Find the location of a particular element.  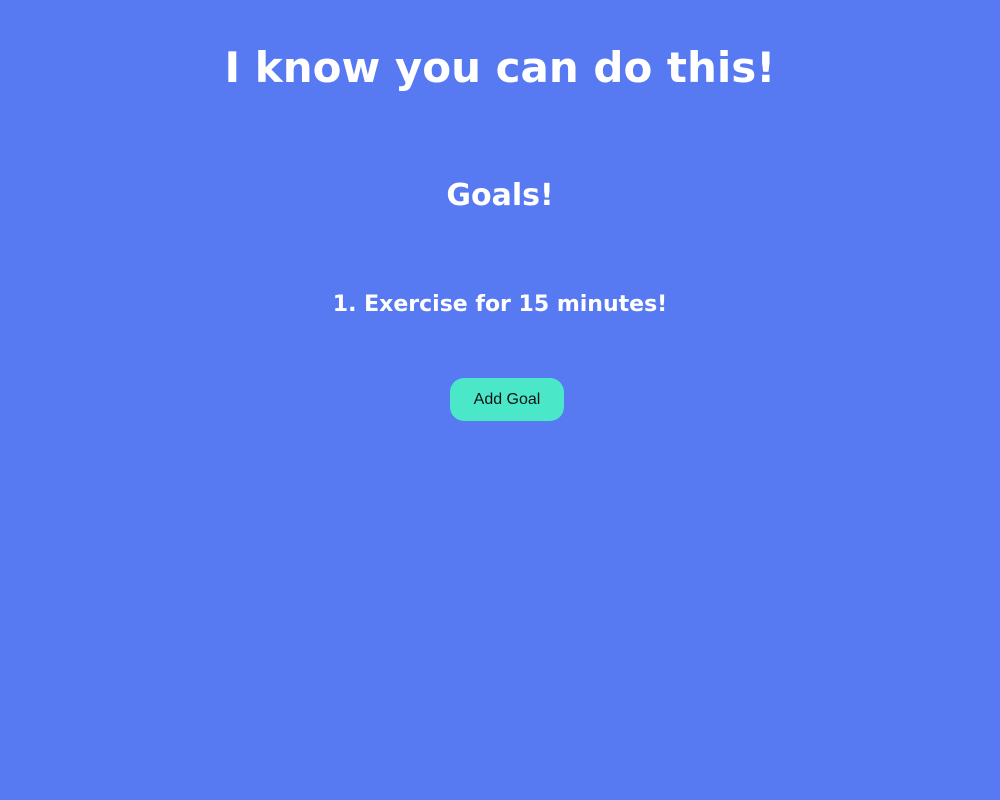

goal-list: 1. Exercise for 15 minutes! is located at coordinates (500, 305).